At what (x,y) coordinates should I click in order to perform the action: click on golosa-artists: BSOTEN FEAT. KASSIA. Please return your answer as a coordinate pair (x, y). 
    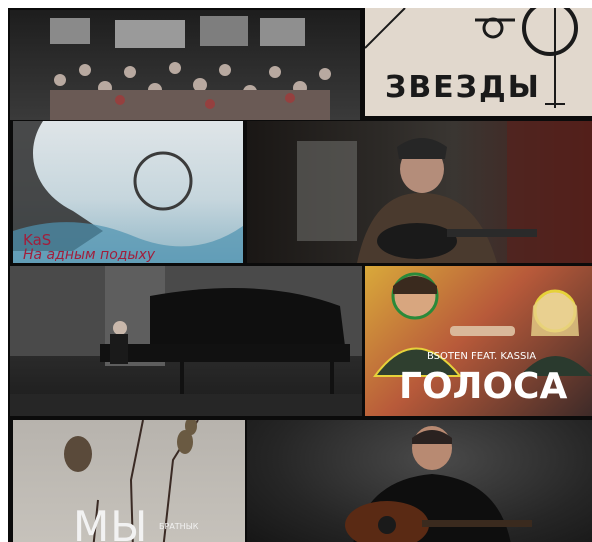
    Looking at the image, I should click on (482, 356).